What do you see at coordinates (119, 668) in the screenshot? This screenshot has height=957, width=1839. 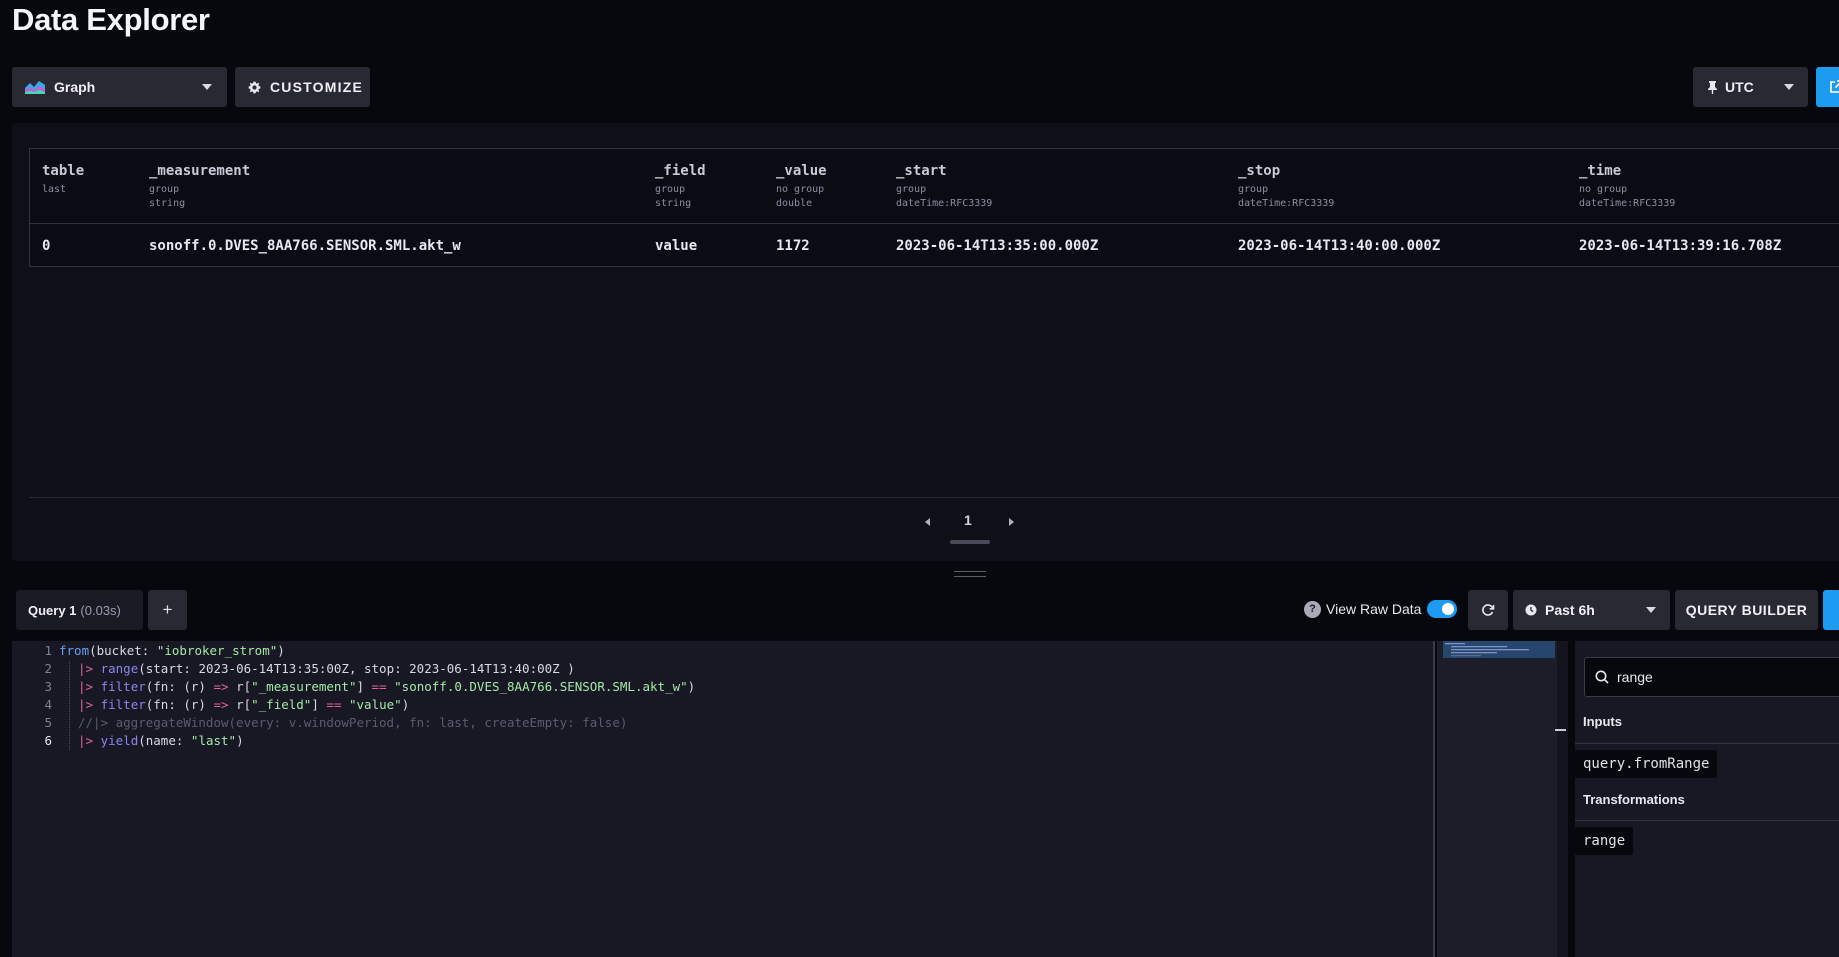 I see `code-token: range` at bounding box center [119, 668].